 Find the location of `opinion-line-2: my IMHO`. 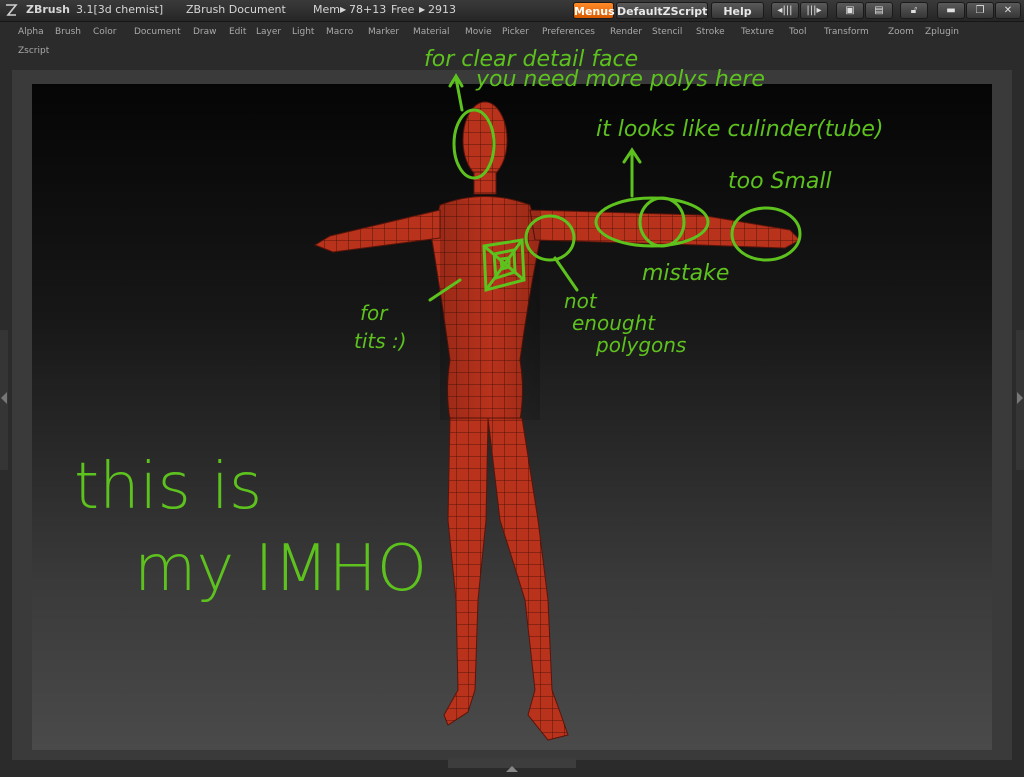

opinion-line-2: my IMHO is located at coordinates (280, 569).